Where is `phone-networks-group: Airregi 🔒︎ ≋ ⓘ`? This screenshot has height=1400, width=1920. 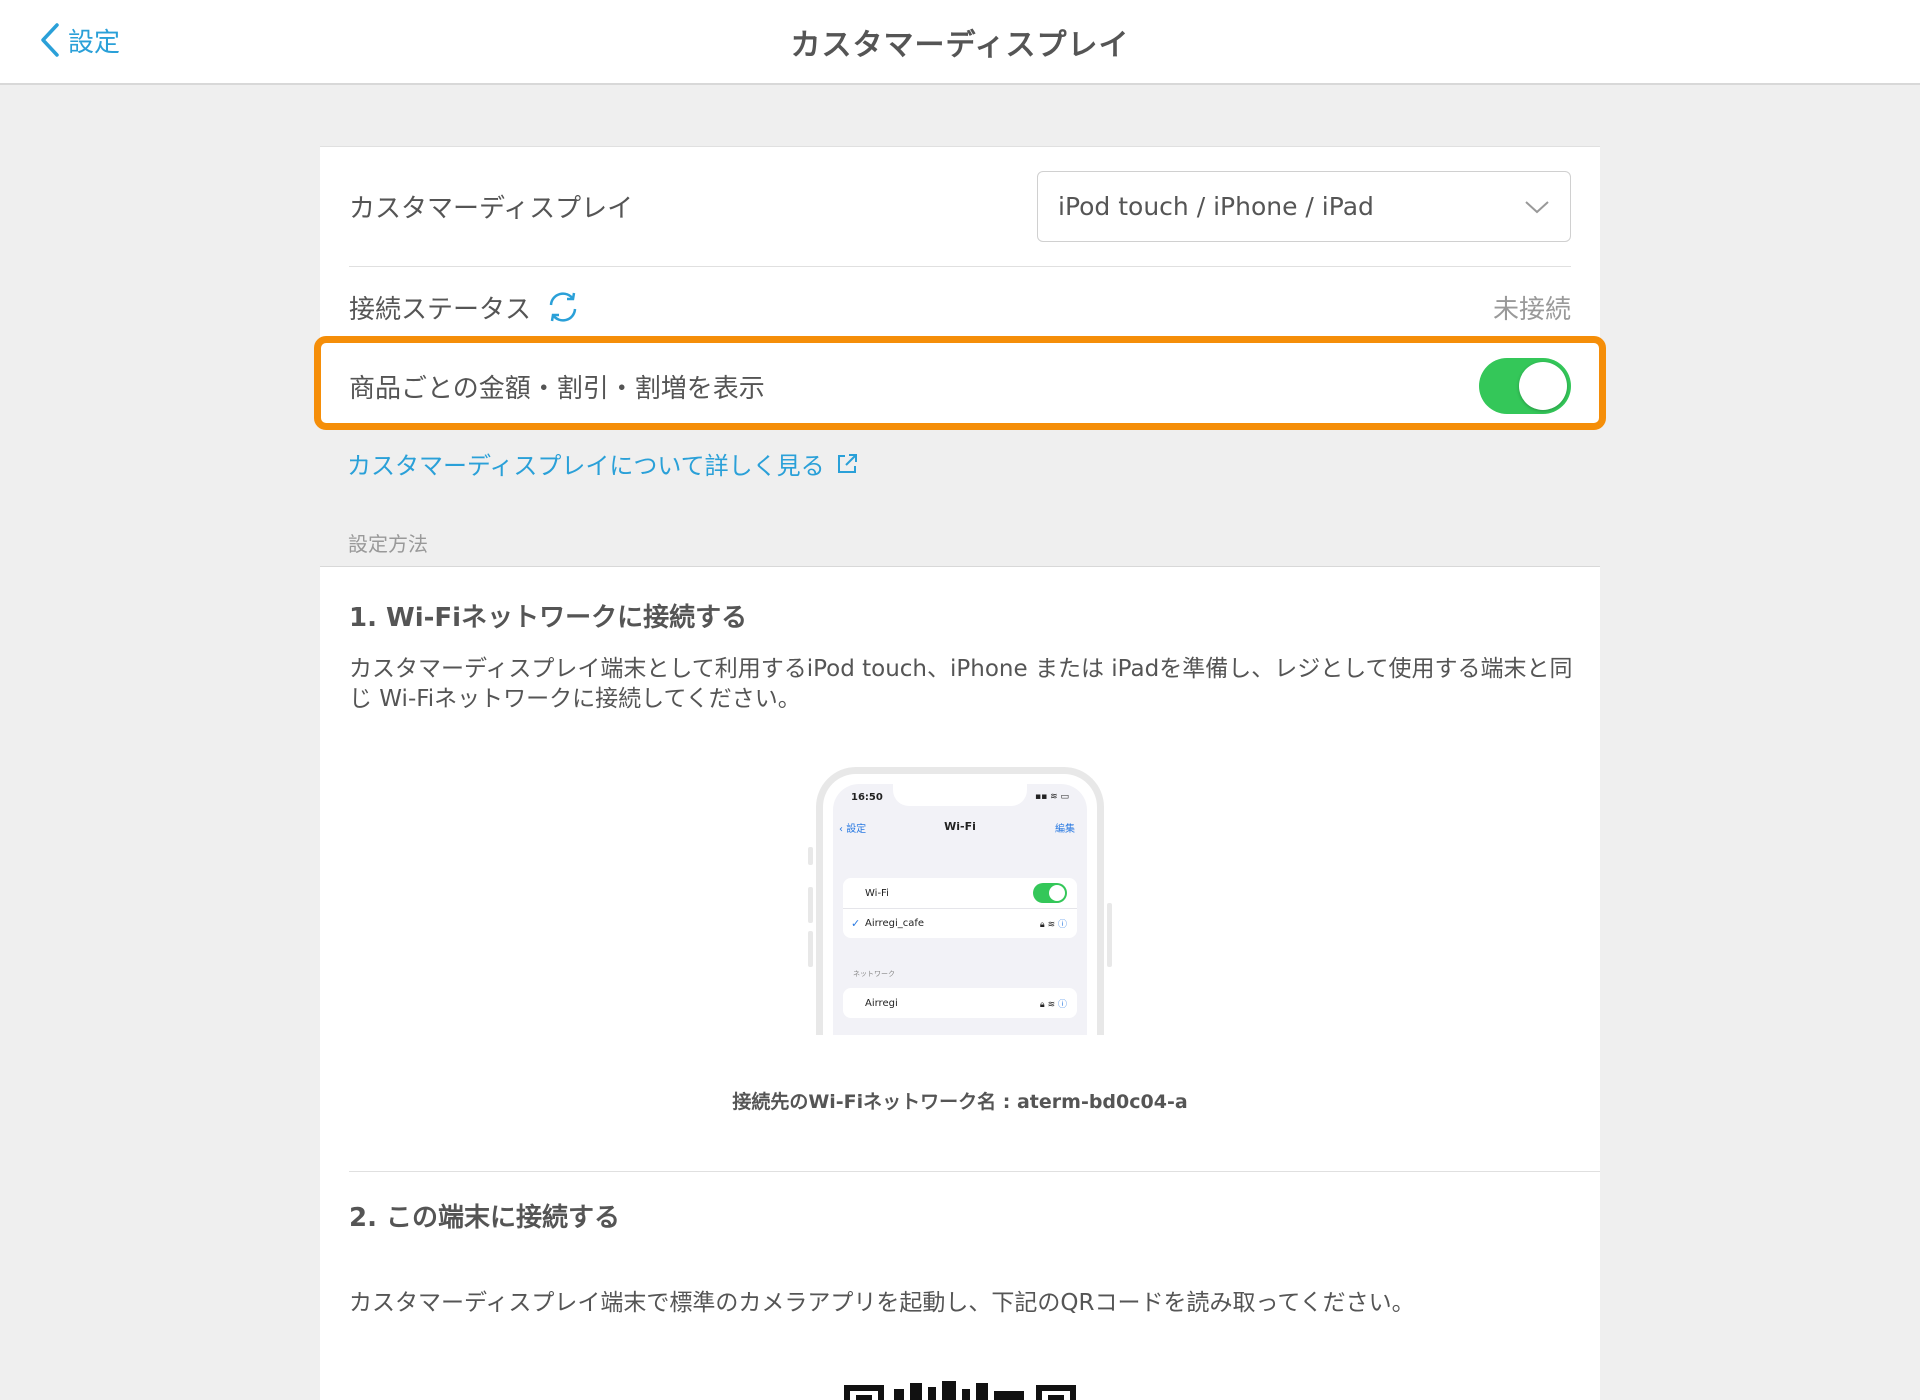
phone-networks-group: Airregi 🔒︎ ≋ ⓘ is located at coordinates (960, 1003).